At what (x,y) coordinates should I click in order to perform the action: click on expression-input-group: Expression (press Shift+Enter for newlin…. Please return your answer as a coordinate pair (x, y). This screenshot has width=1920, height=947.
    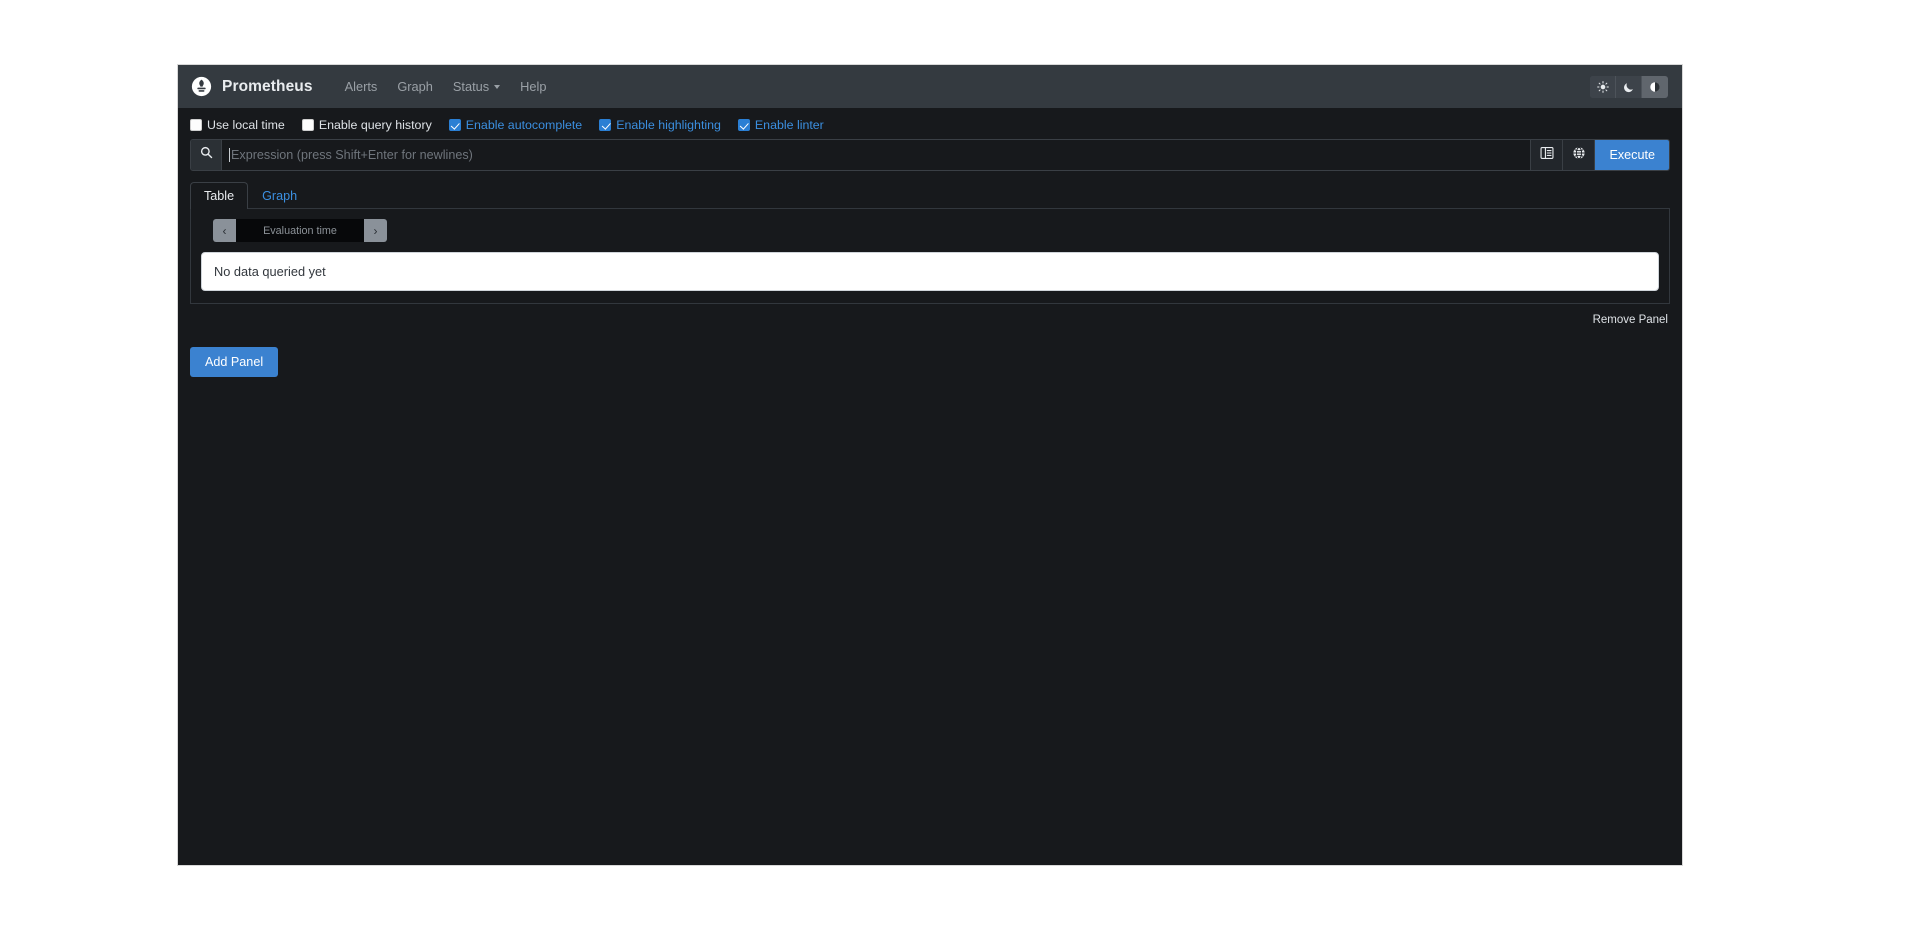
    Looking at the image, I should click on (930, 155).